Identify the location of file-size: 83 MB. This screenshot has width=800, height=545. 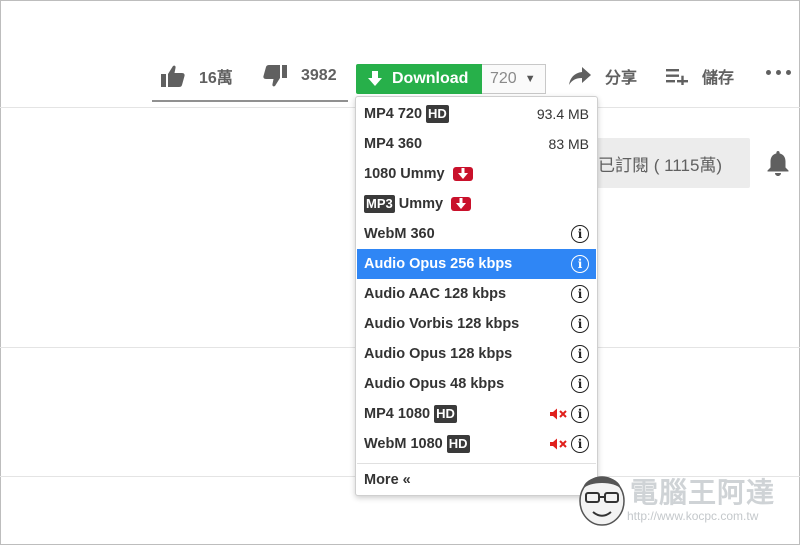
(568, 144).